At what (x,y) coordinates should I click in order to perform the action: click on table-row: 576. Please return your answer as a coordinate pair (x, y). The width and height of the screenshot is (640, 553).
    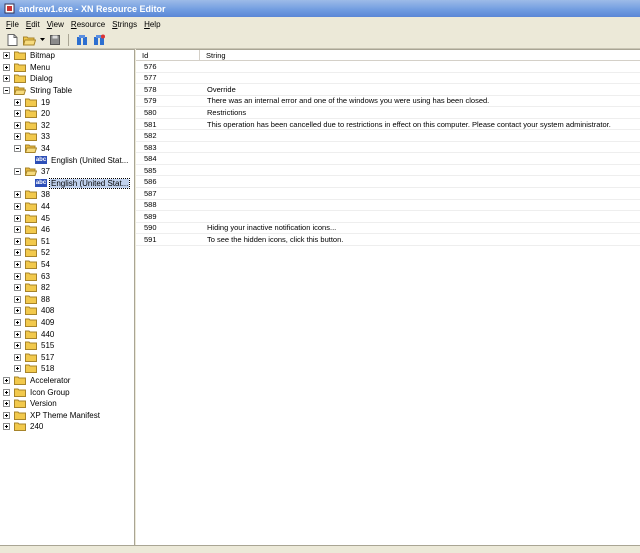
    Looking at the image, I should click on (388, 67).